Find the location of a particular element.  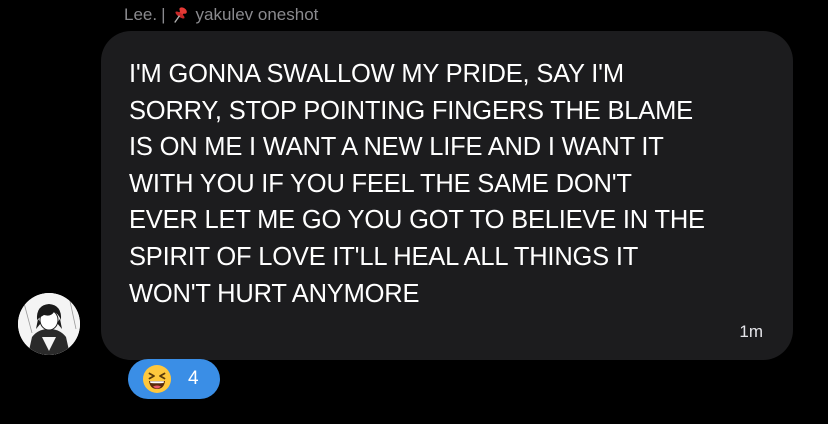

pushpin-icon is located at coordinates (180, 15).